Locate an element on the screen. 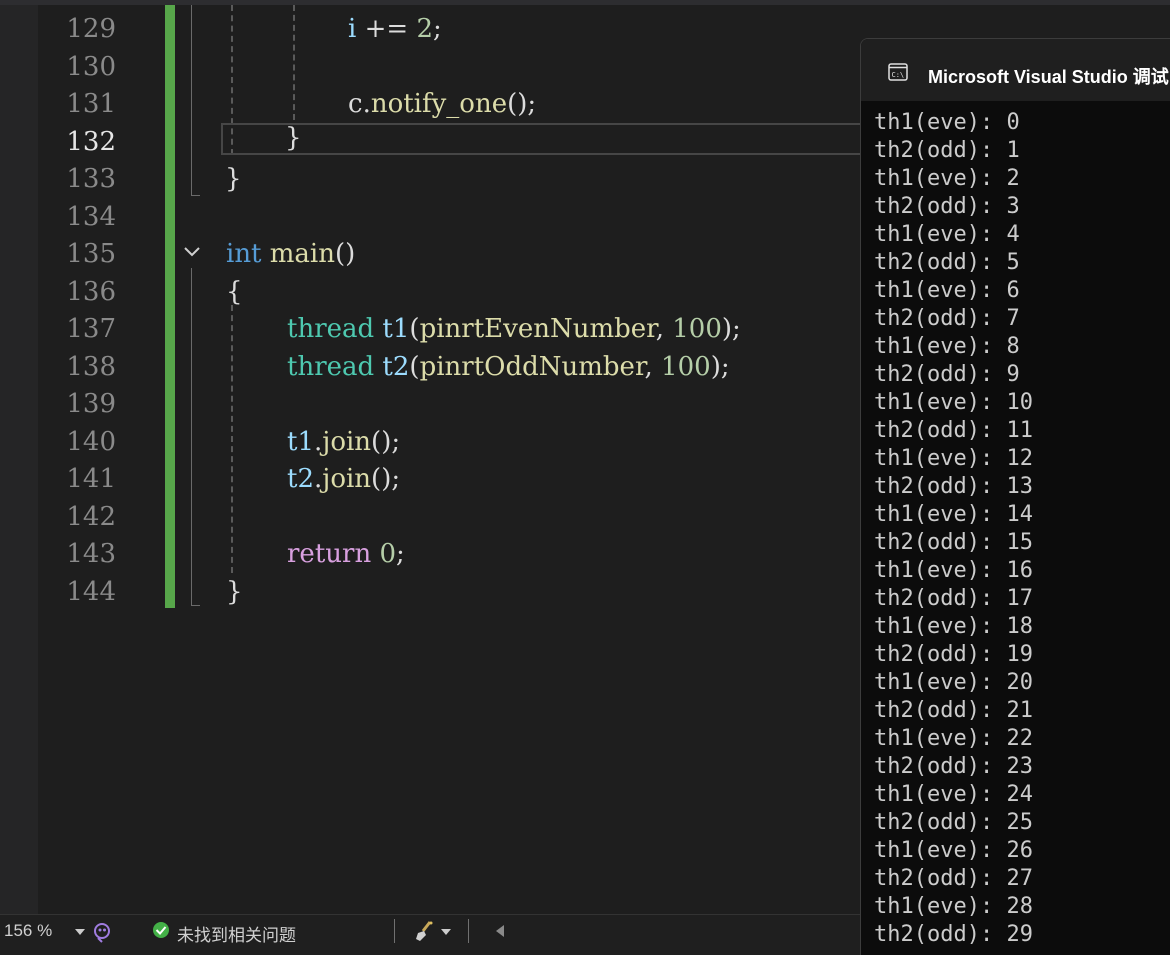  line-number: 134 is located at coordinates (91, 217).